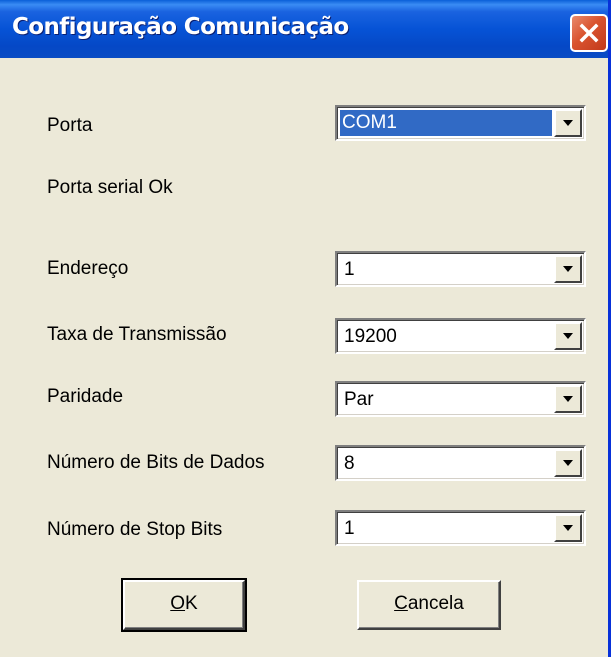  What do you see at coordinates (460, 336) in the screenshot?
I see `taxa-select: 19200` at bounding box center [460, 336].